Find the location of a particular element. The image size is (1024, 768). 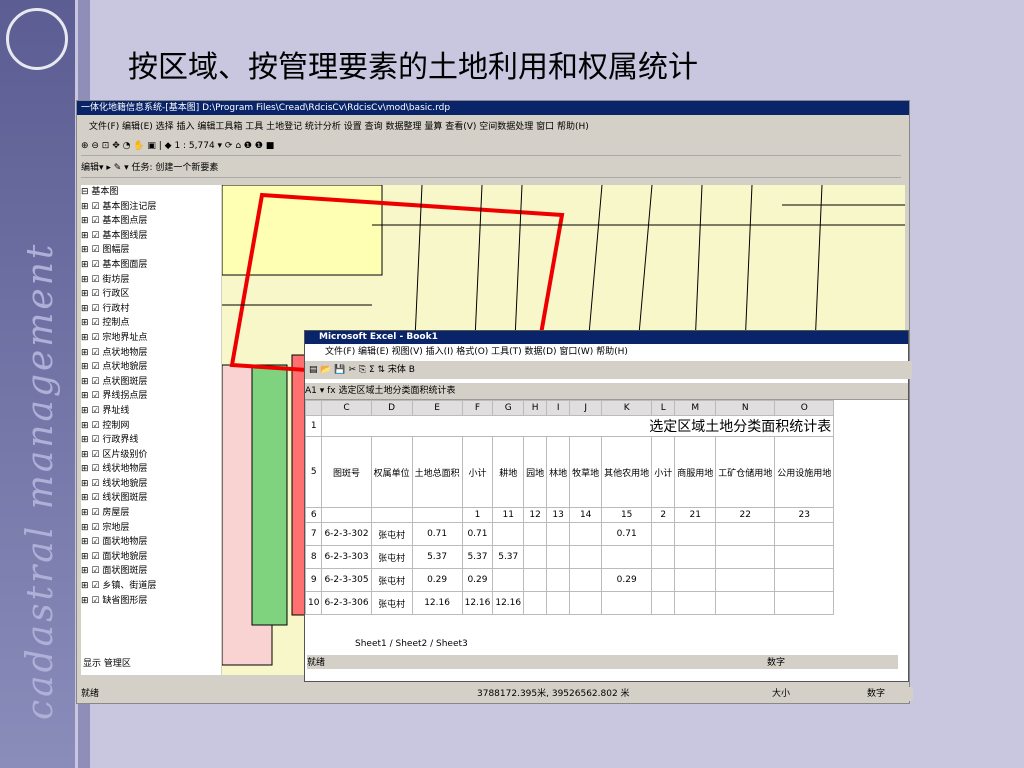

toolbar: ⊕ ⊖ ⊡ ✥ ◔ ✋ ▣ | ◆ 1 : 5,774 ▾ ⟳ ⌂ ❶ ❶ ■ is located at coordinates (491, 146).